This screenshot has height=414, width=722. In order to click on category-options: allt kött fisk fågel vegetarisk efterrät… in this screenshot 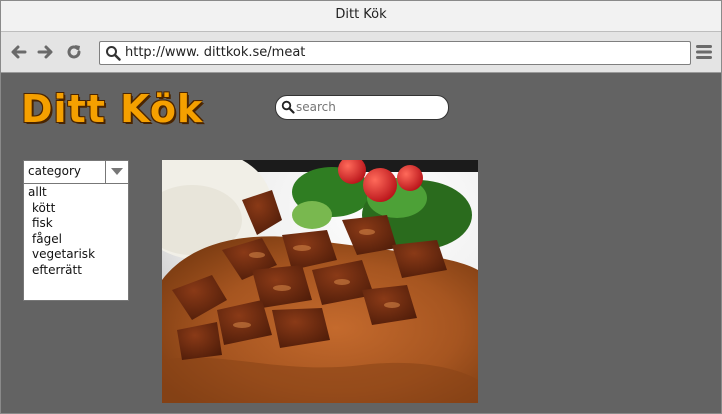, I will do `click(76, 231)`.